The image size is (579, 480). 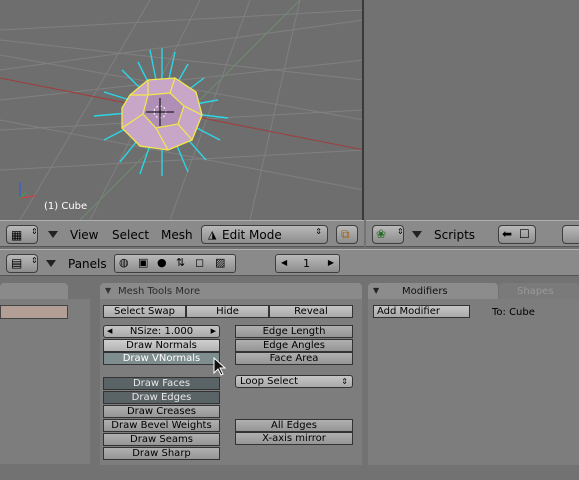 I want to click on layer-button: ⧉, so click(x=347, y=234).